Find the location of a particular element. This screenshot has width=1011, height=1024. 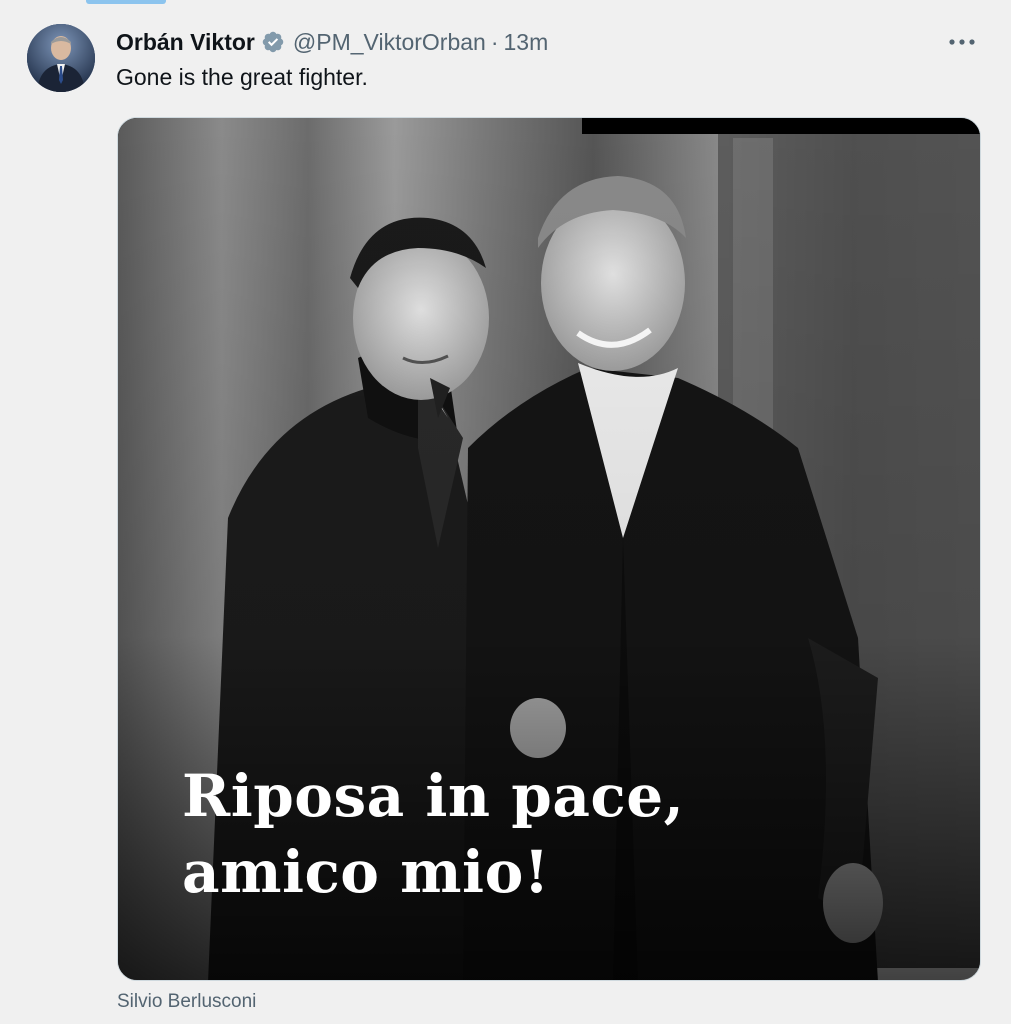

overlay-line-1: Riposa in pace, is located at coordinates (433, 796).